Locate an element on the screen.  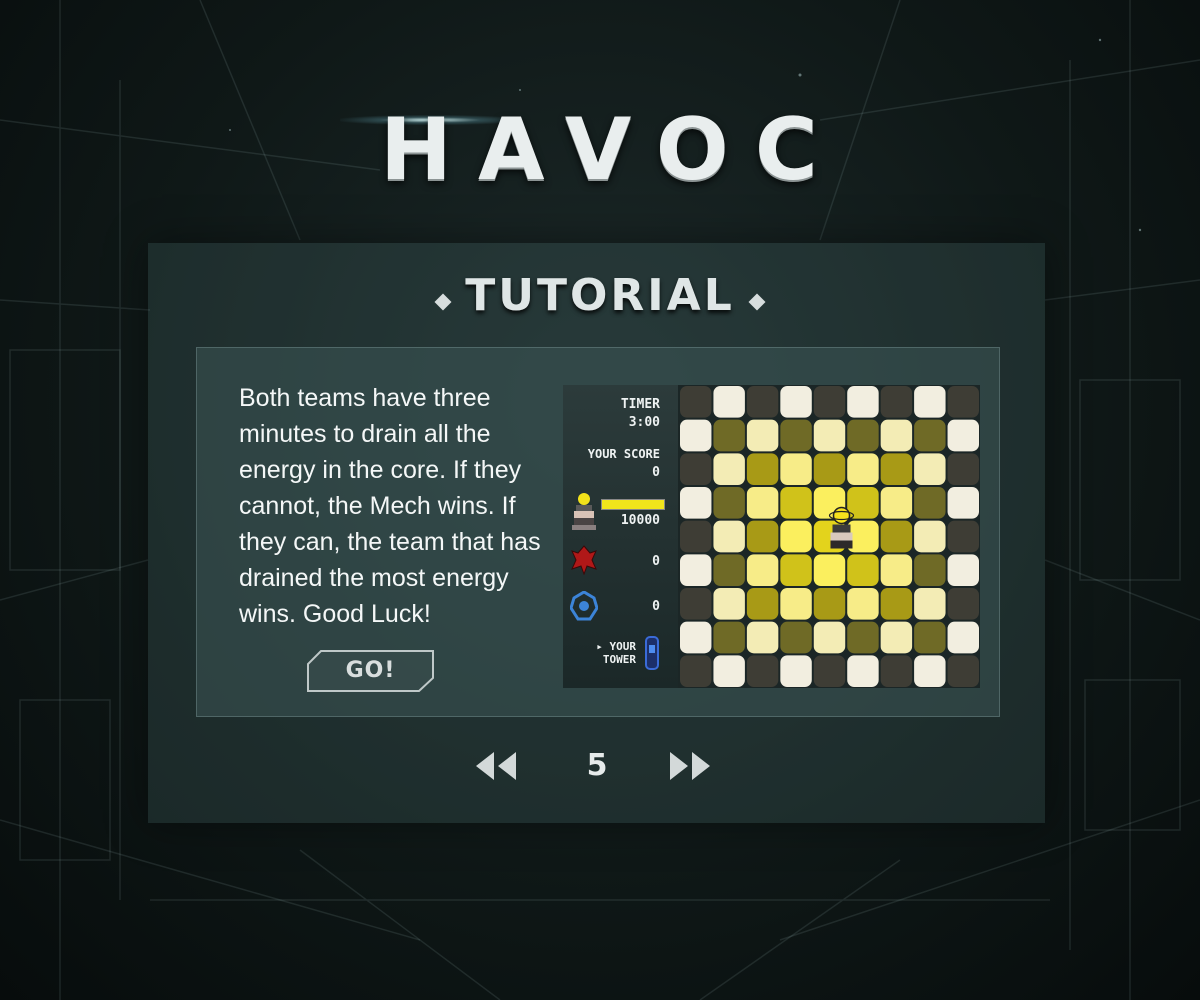
game-board is located at coordinates (829, 536).